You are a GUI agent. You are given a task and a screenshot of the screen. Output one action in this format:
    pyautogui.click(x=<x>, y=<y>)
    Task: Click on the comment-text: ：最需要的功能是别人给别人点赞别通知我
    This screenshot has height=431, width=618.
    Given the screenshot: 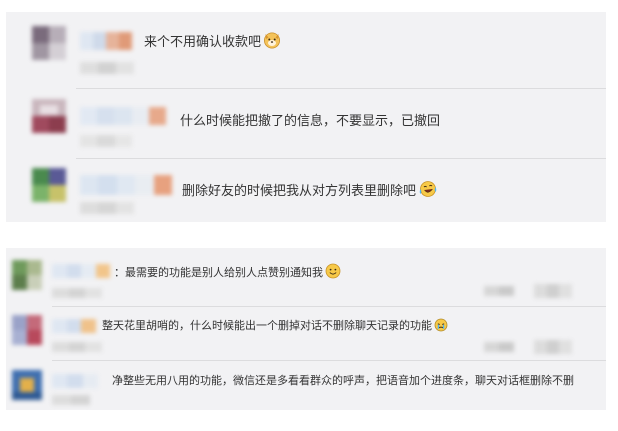 What is the action you would take?
    pyautogui.click(x=227, y=272)
    